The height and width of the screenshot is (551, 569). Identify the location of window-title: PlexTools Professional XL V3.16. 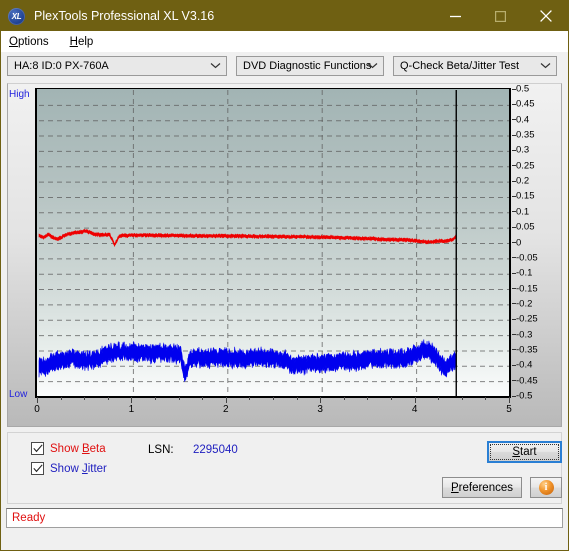
(124, 16).